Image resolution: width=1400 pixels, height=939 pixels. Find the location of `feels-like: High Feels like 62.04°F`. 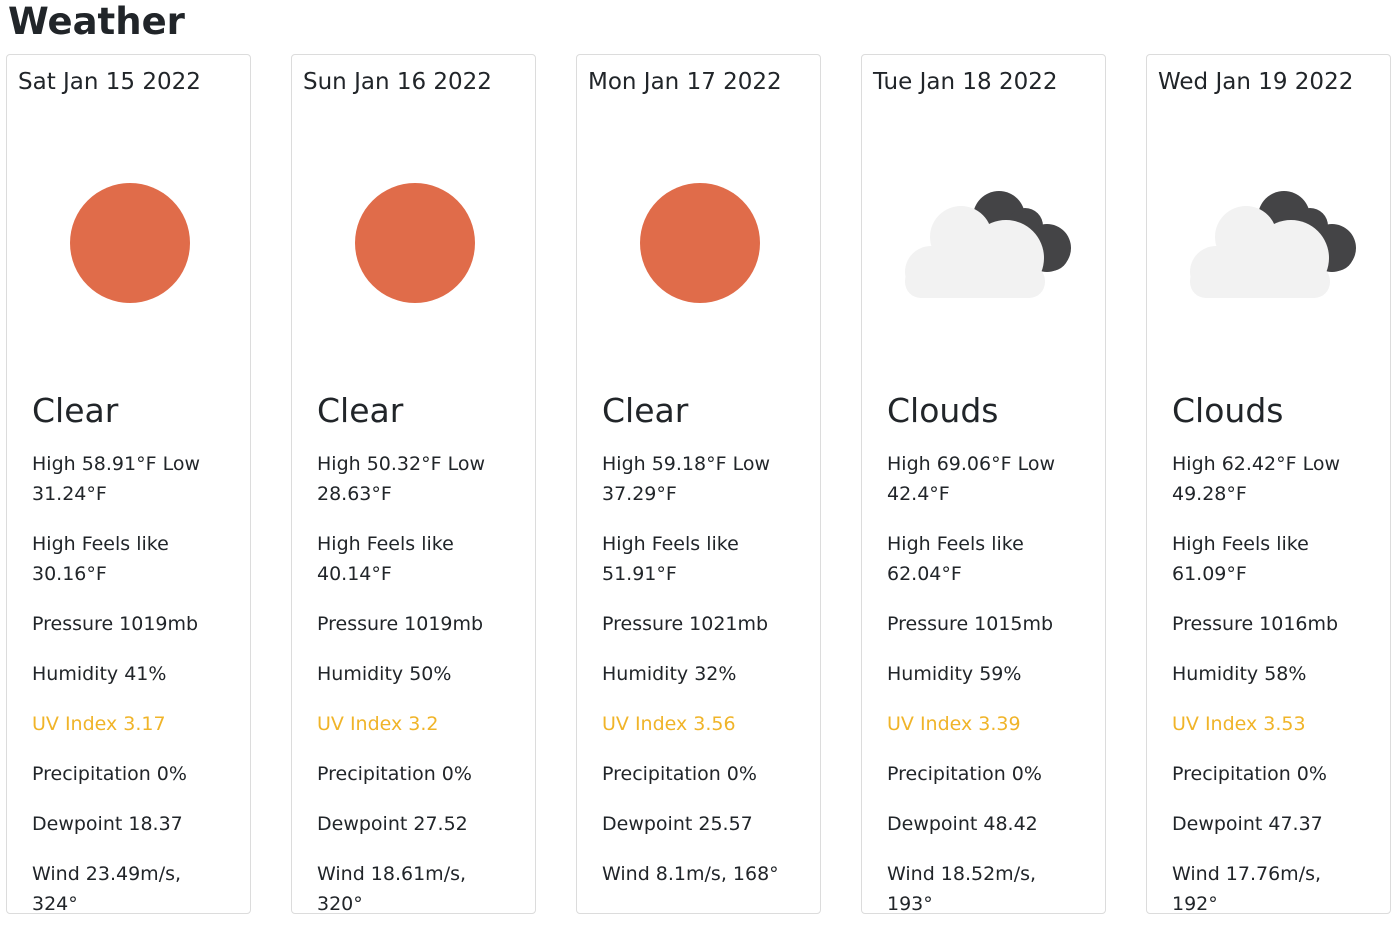

feels-like: High Feels like 62.04°F is located at coordinates (955, 559).